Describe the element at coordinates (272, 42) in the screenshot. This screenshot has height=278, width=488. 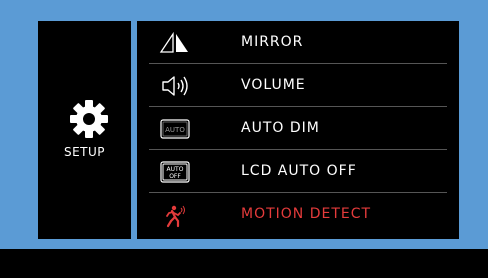
I see `menu-label-mirror: MIRROR` at that location.